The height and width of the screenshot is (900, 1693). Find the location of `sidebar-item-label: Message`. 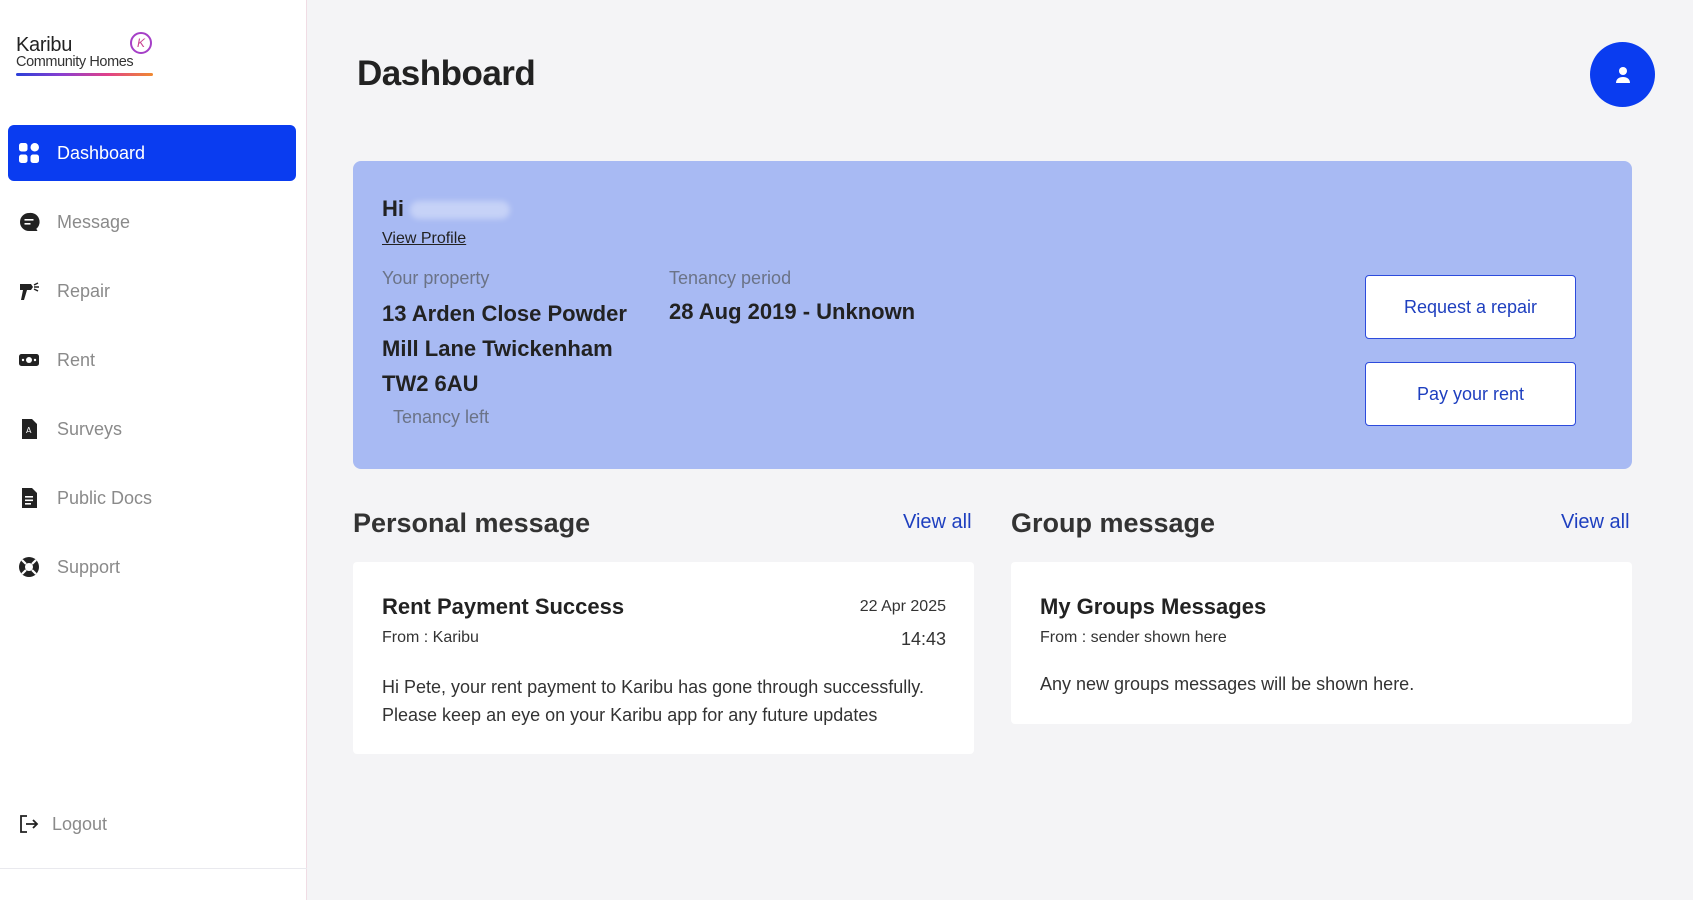

sidebar-item-label: Message is located at coordinates (94, 221).